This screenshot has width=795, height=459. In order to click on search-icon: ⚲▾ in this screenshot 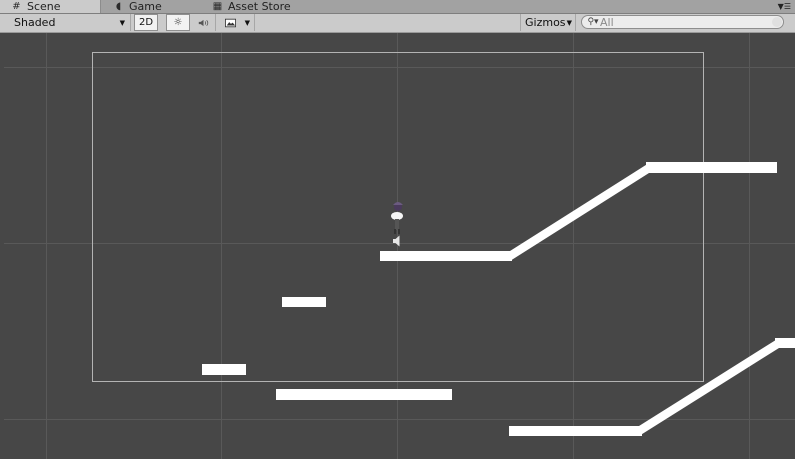, I will do `click(593, 21)`.